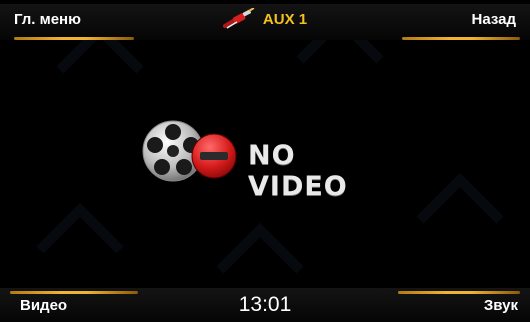 Image resolution: width=530 pixels, height=322 pixels. I want to click on bottom-bar: Видео 13:01 Звук, so click(265, 305).